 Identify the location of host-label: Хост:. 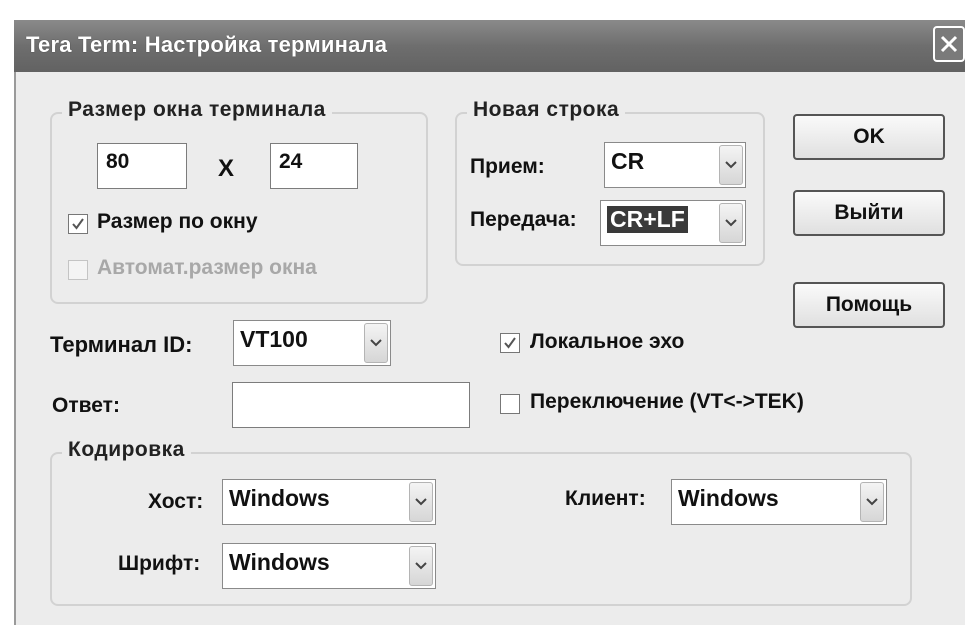
(176, 501).